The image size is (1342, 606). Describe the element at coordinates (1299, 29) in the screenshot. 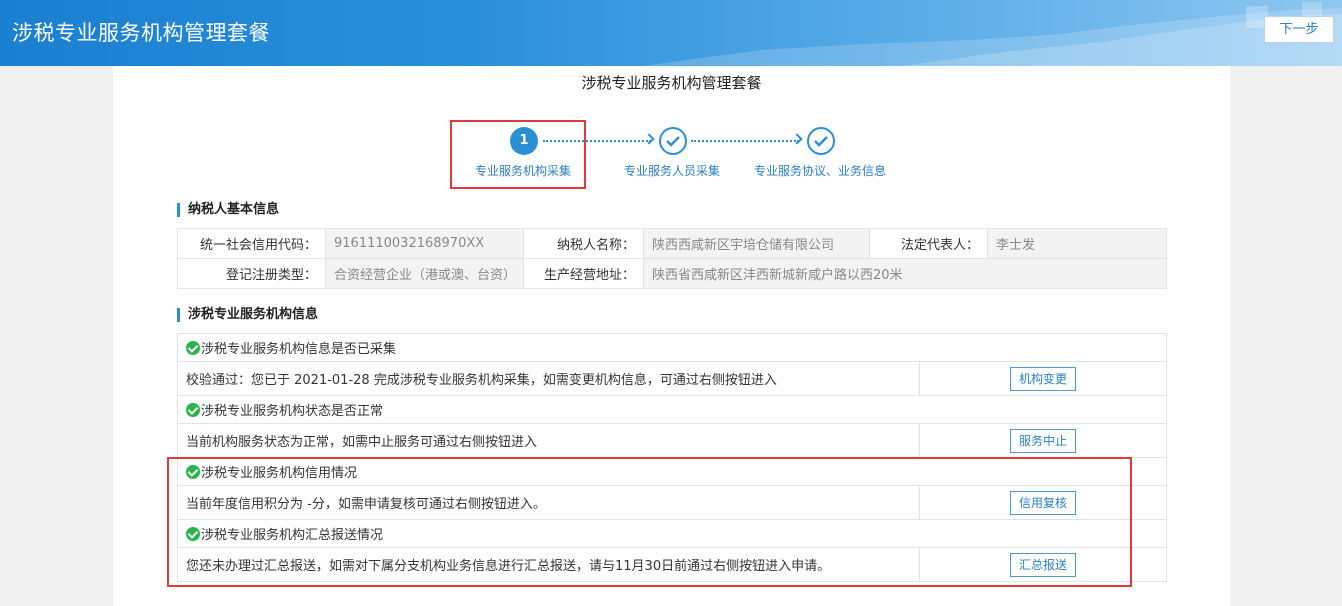

I see `next-step-button: 下一步` at that location.